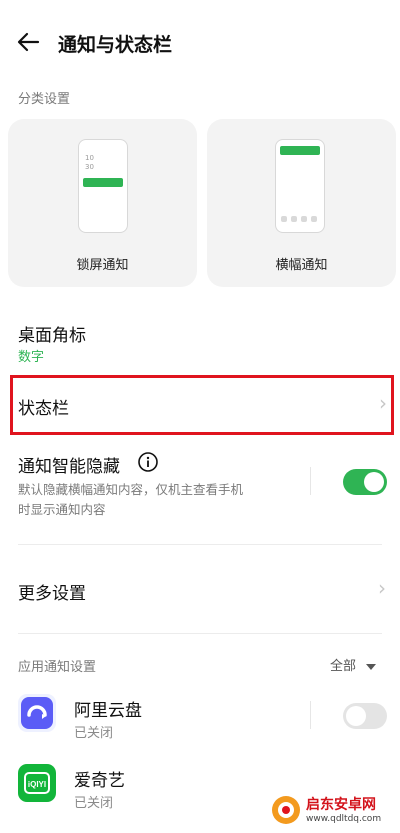 Image resolution: width=400 pixels, height=833 pixels. I want to click on app-filter-value: 全部, so click(343, 666).